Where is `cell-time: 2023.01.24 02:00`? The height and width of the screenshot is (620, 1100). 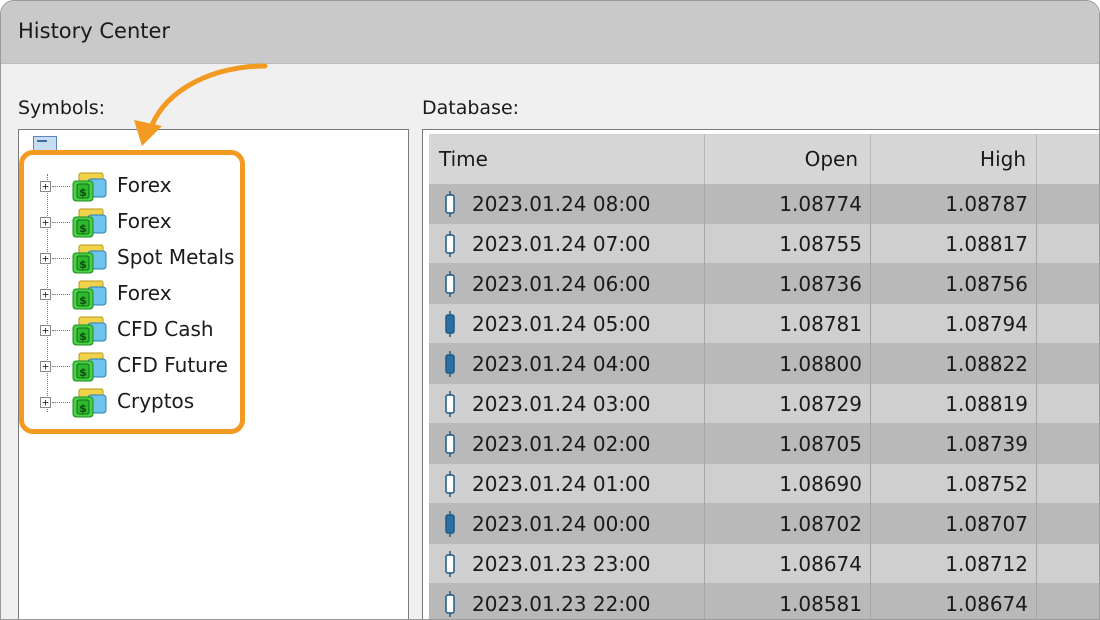 cell-time: 2023.01.24 02:00 is located at coordinates (567, 444).